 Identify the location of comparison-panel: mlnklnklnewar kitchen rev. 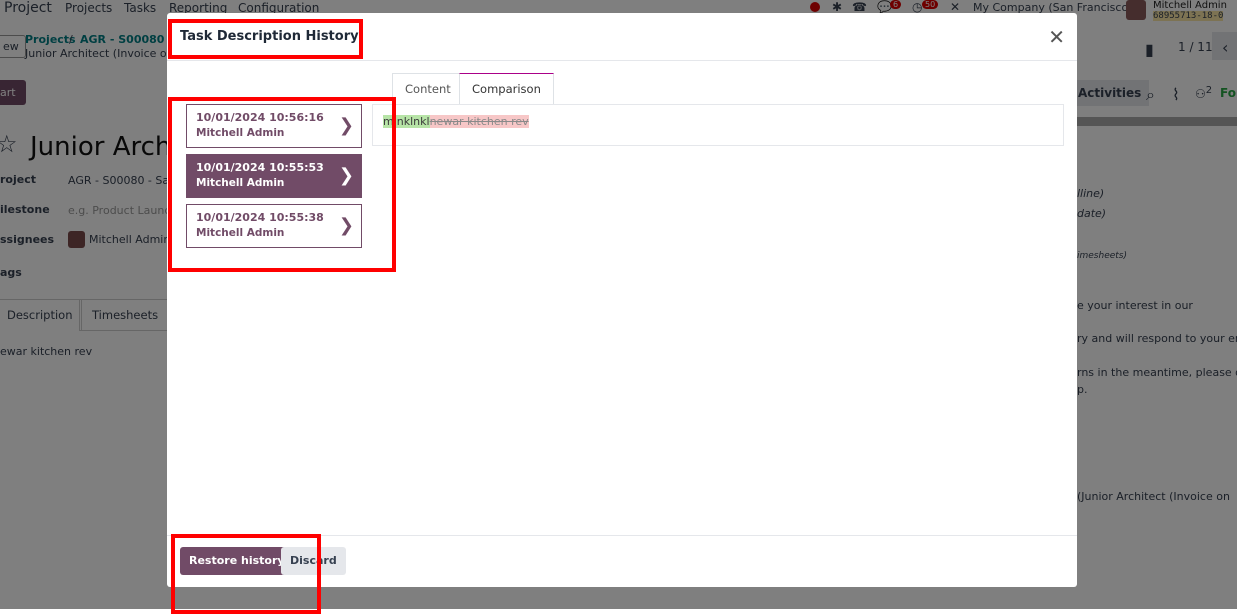
(718, 125).